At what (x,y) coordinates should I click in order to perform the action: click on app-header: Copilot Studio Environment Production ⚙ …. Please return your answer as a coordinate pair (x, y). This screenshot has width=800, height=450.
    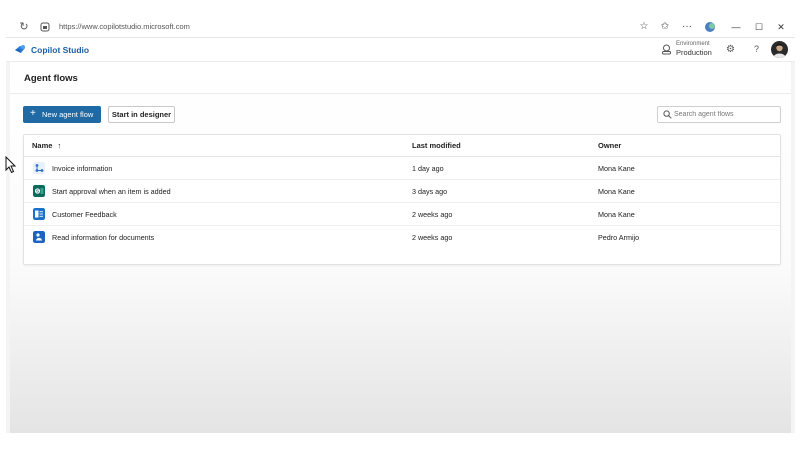
    Looking at the image, I should click on (400, 50).